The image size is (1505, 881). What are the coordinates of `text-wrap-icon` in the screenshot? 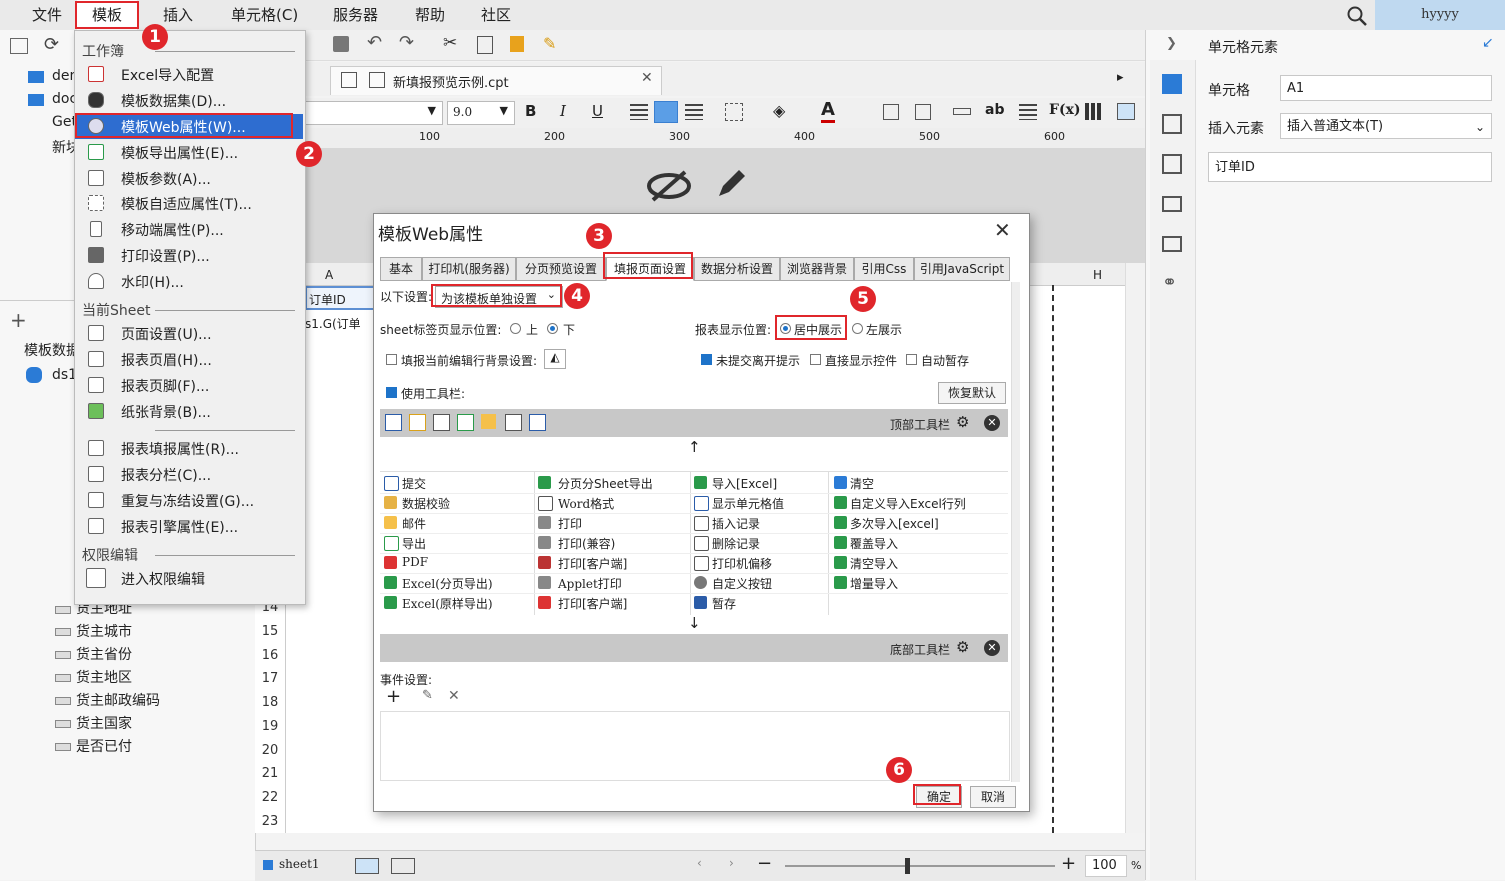 It's located at (1028, 112).